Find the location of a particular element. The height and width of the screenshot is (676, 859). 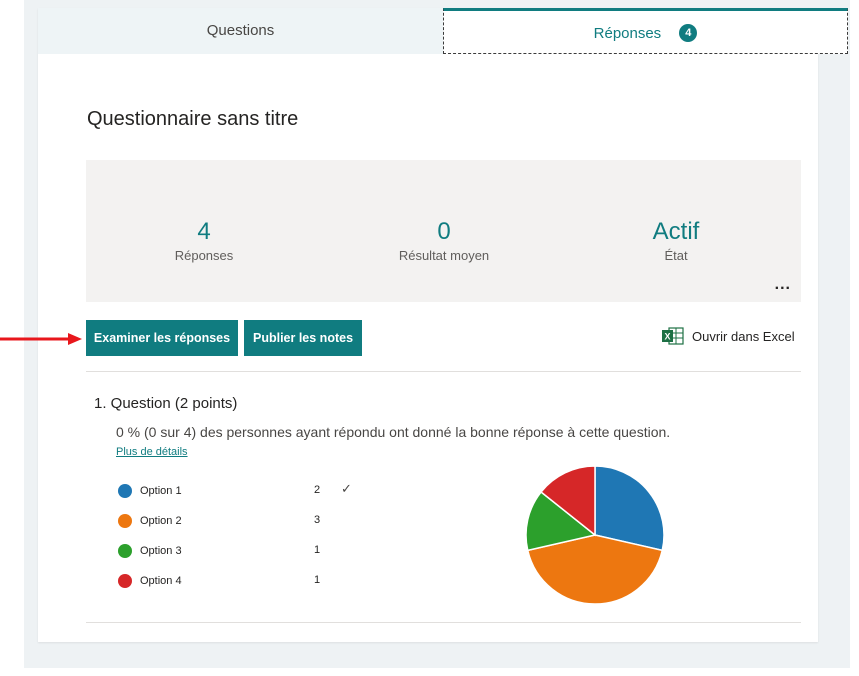

option-row: Option 4 is located at coordinates (150, 581).